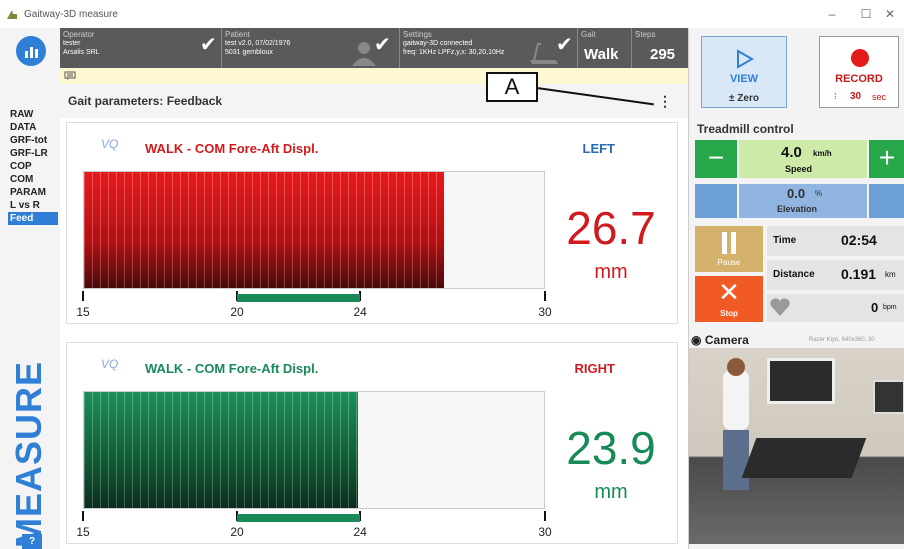 This screenshot has height=549, width=904. I want to click on sidebar-item-l-vs-r: L vs R, so click(33, 205).